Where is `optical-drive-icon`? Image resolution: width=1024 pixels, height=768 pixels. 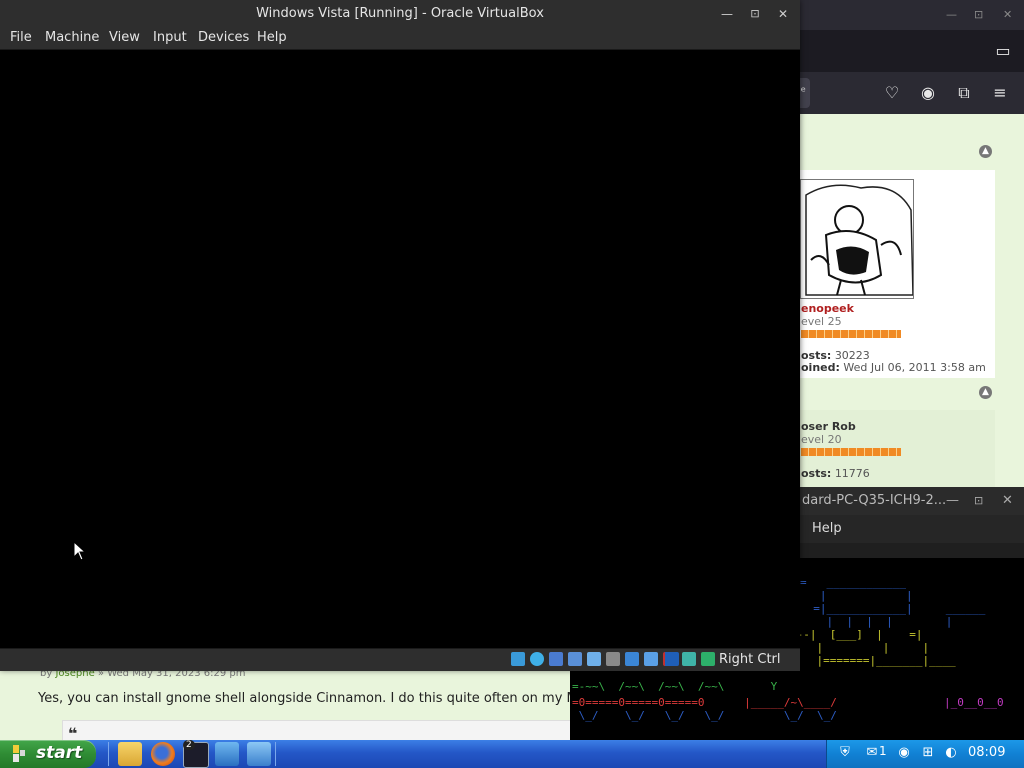 optical-drive-icon is located at coordinates (537, 659).